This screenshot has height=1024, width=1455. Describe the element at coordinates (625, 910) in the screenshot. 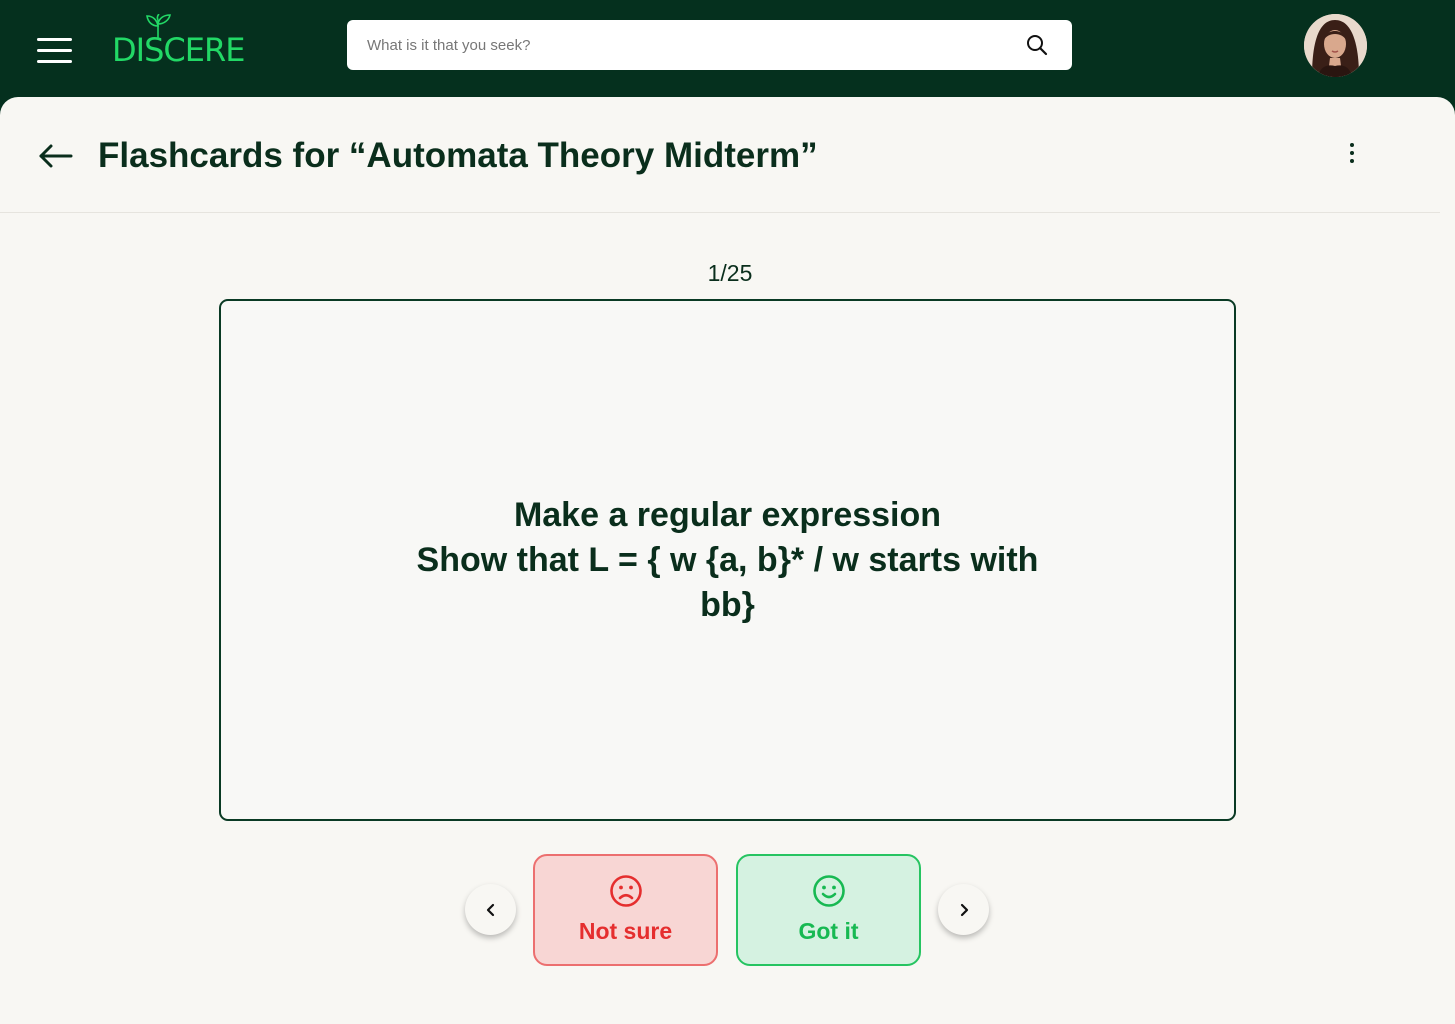

I see `not-sure-button: Not sure` at that location.